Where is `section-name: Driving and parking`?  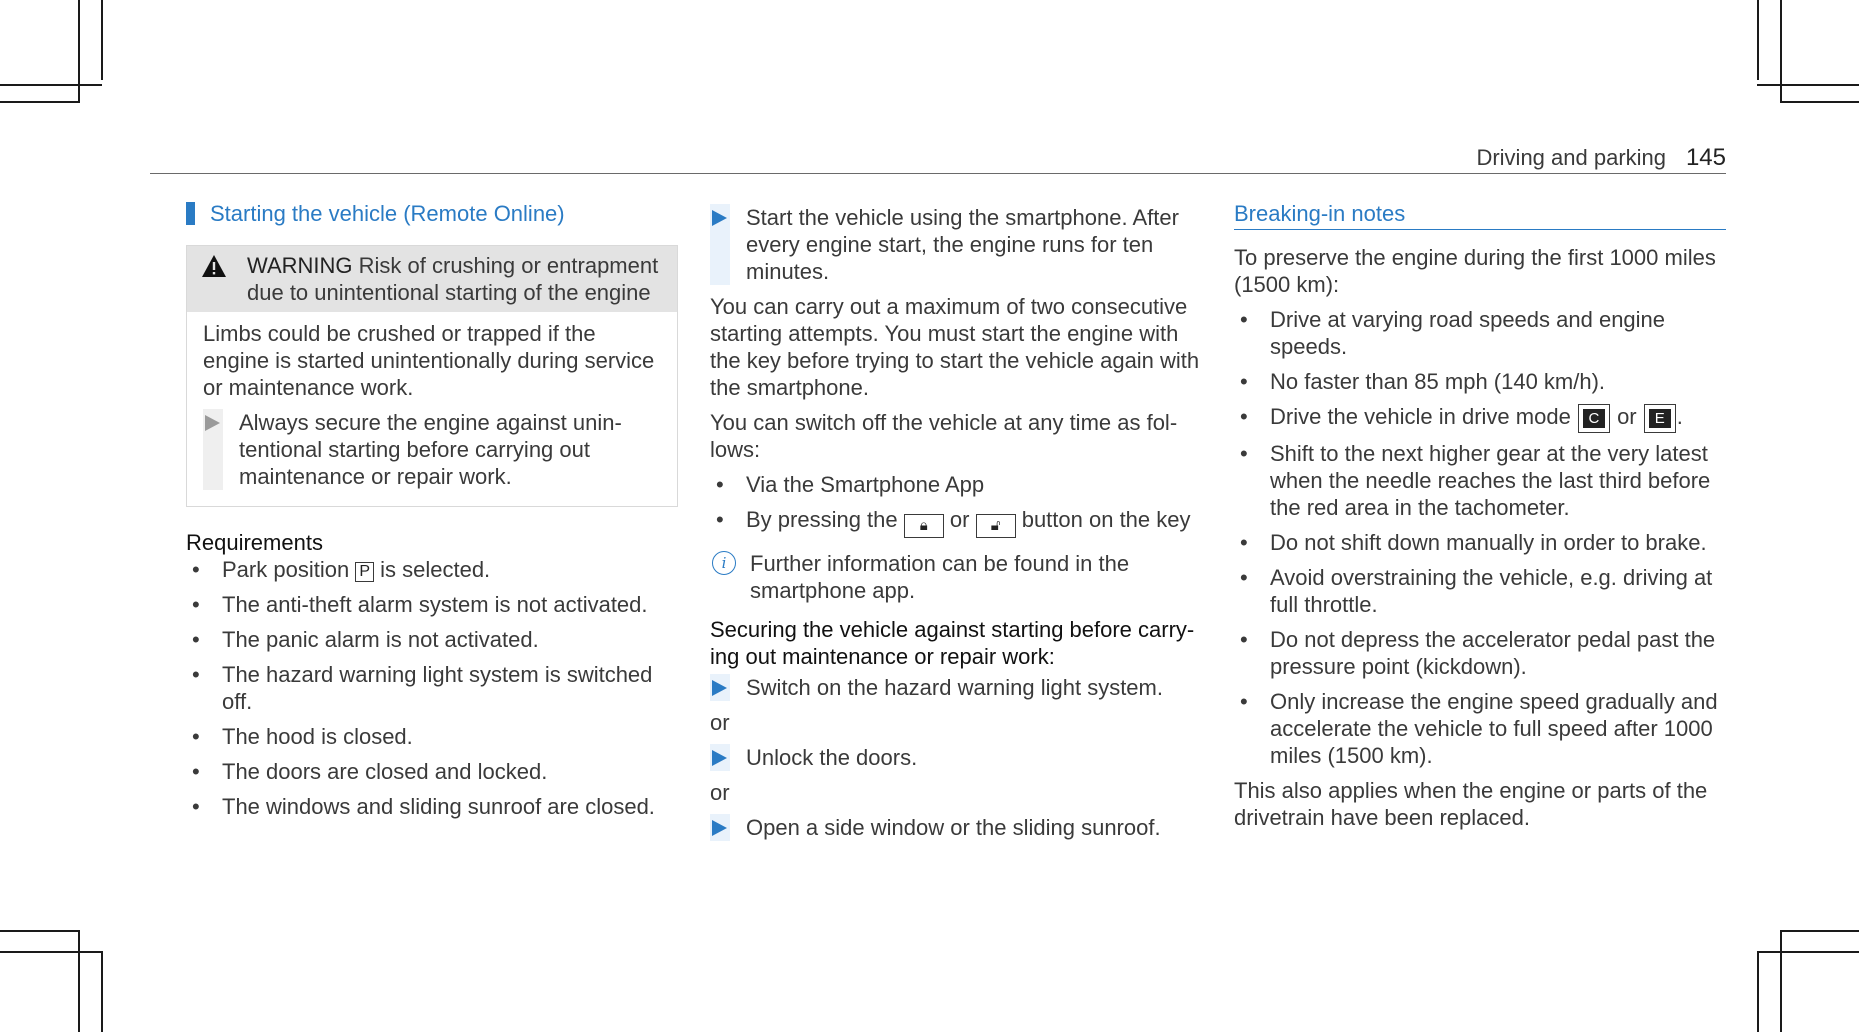 section-name: Driving and parking is located at coordinates (1571, 157).